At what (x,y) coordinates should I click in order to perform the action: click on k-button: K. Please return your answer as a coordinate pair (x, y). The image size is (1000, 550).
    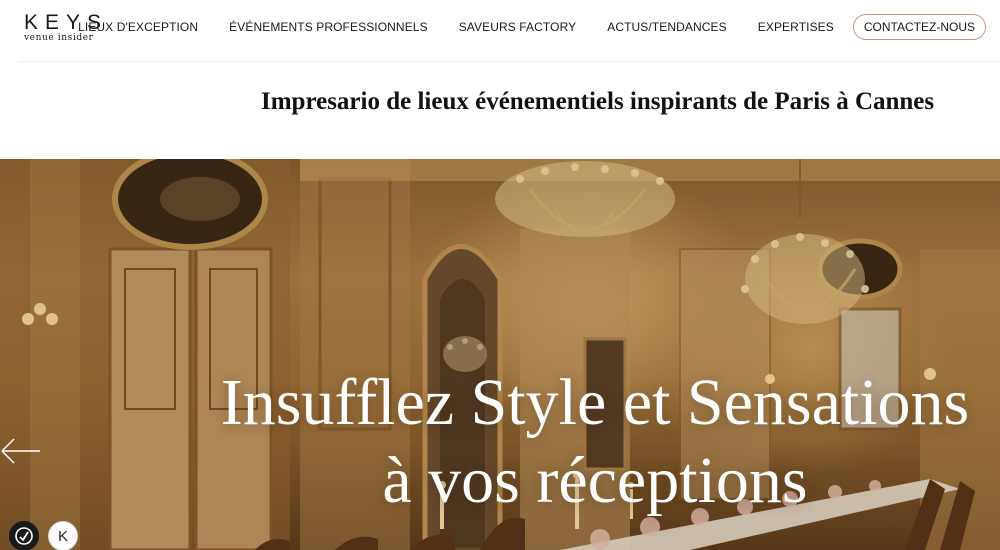
    Looking at the image, I should click on (63, 535).